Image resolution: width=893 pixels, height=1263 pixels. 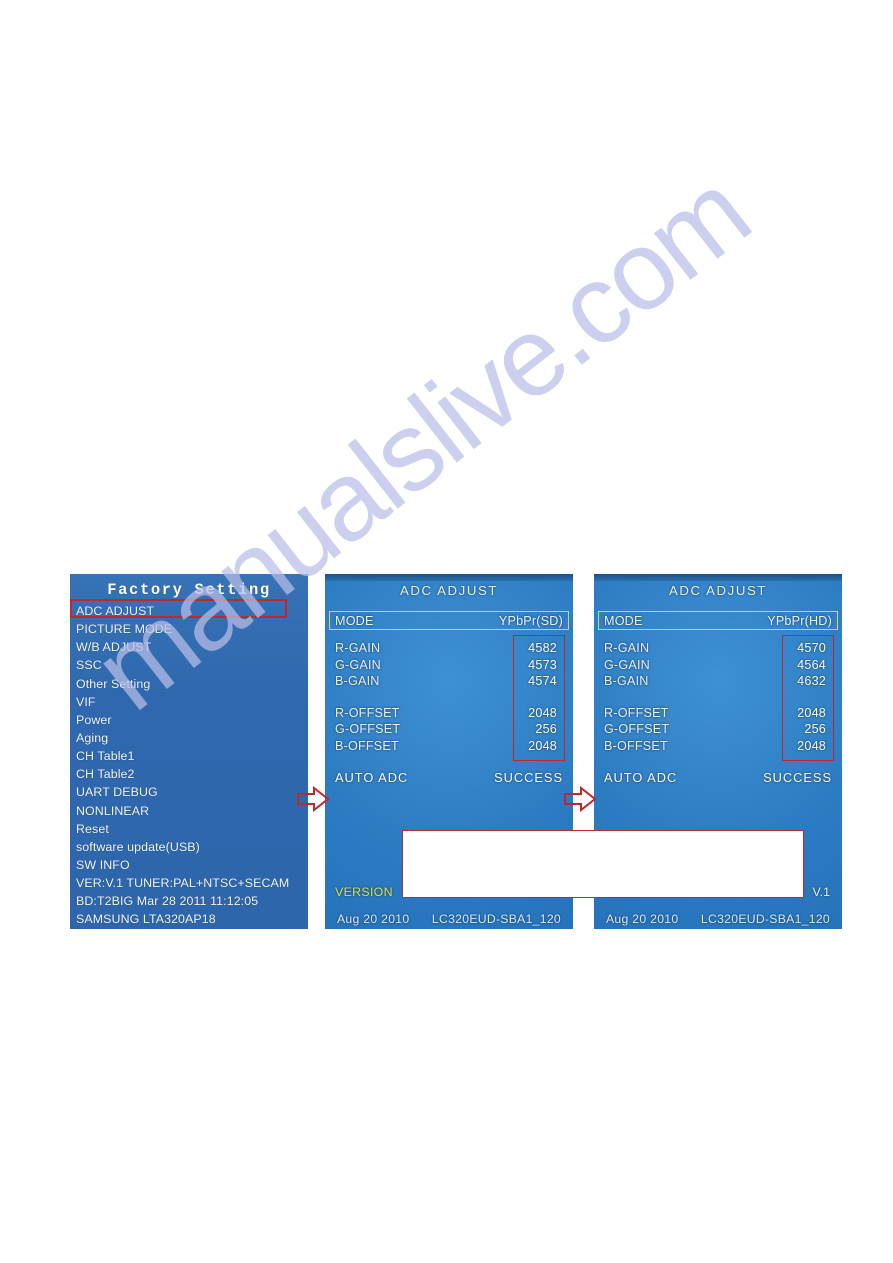 I want to click on adc-sd-footer-model: LC320EUD-SBA1_120, so click(x=496, y=919).